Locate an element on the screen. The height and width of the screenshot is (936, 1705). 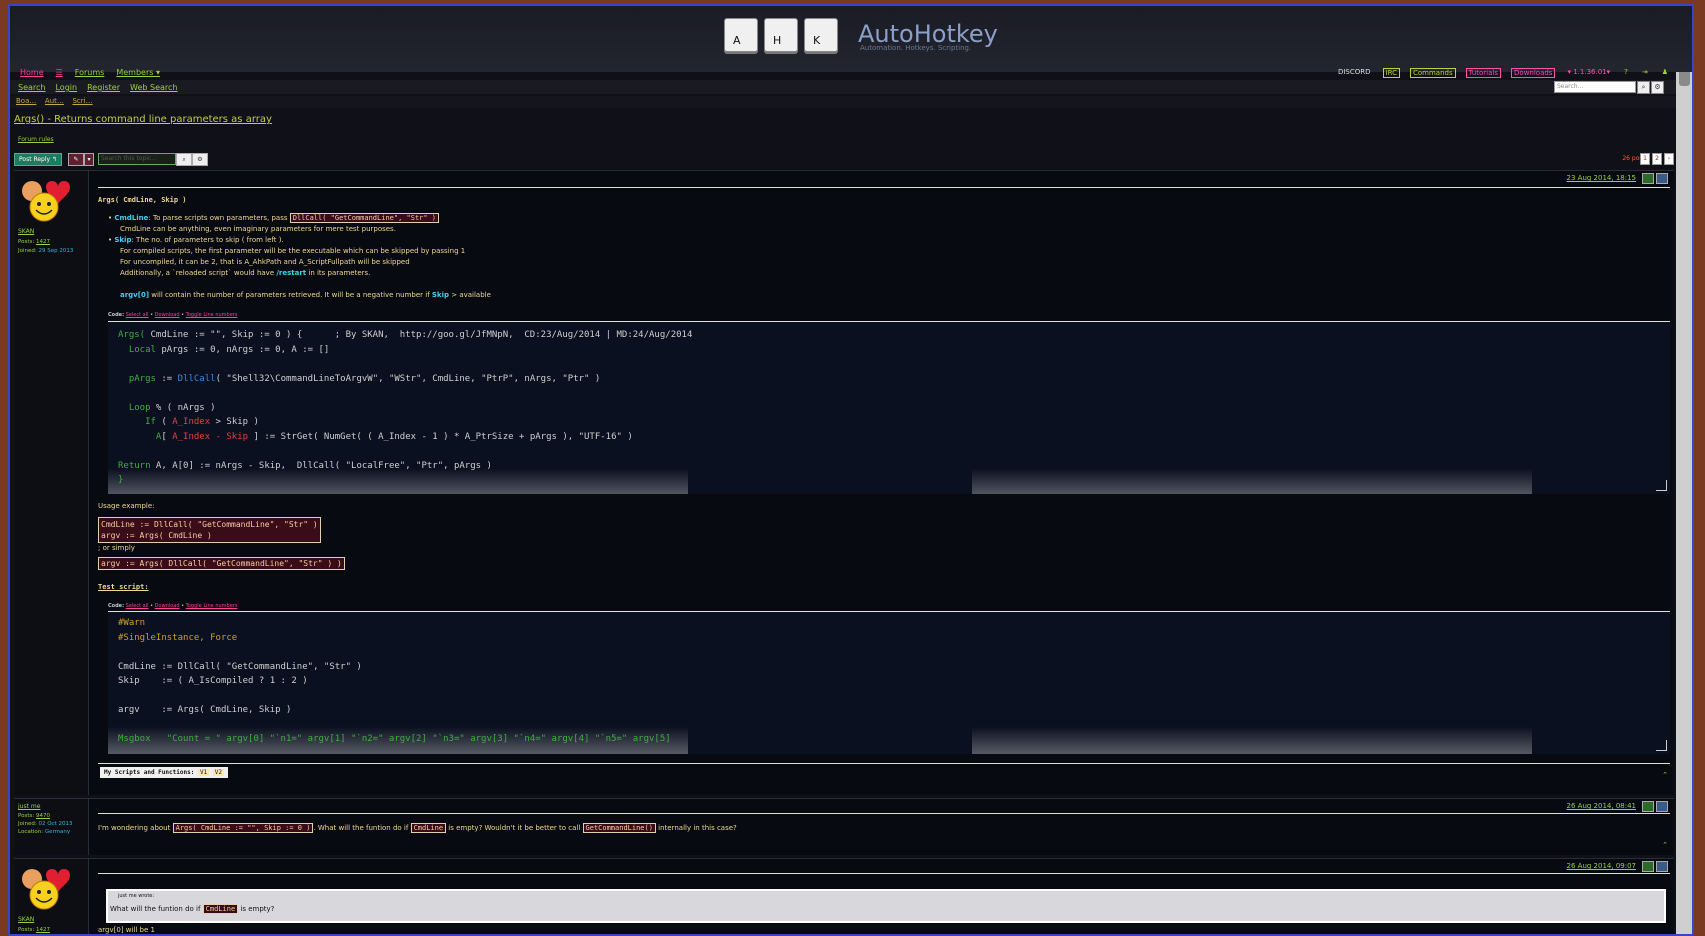
post-reply-button: Post Reply ↰ is located at coordinates (38, 159).